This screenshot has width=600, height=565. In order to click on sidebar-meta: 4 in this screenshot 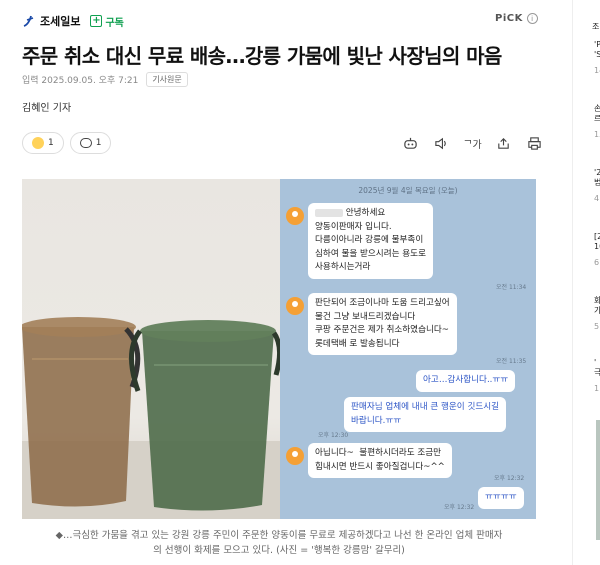, I will do `click(597, 198)`.